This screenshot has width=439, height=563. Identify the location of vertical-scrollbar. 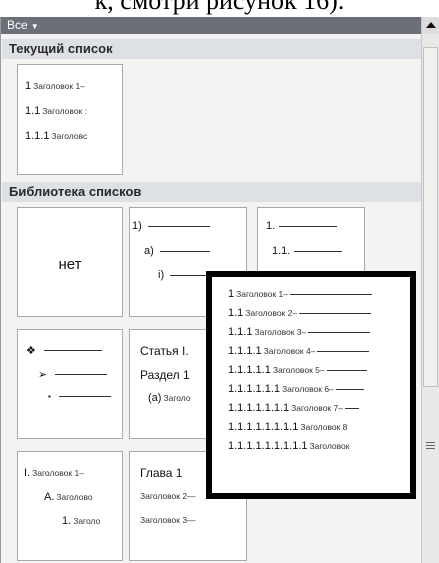
(430, 290).